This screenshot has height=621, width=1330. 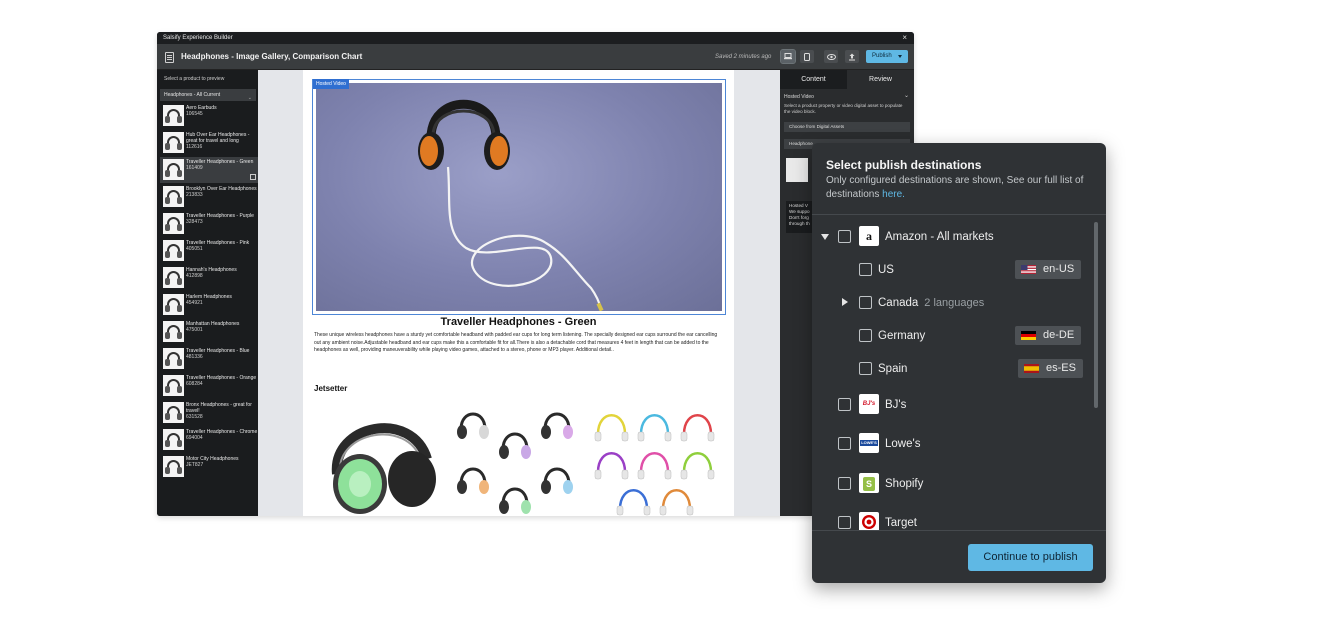 What do you see at coordinates (209, 224) in the screenshot?
I see `product-list-item: Traveller Headphones - Purple 328473` at bounding box center [209, 224].